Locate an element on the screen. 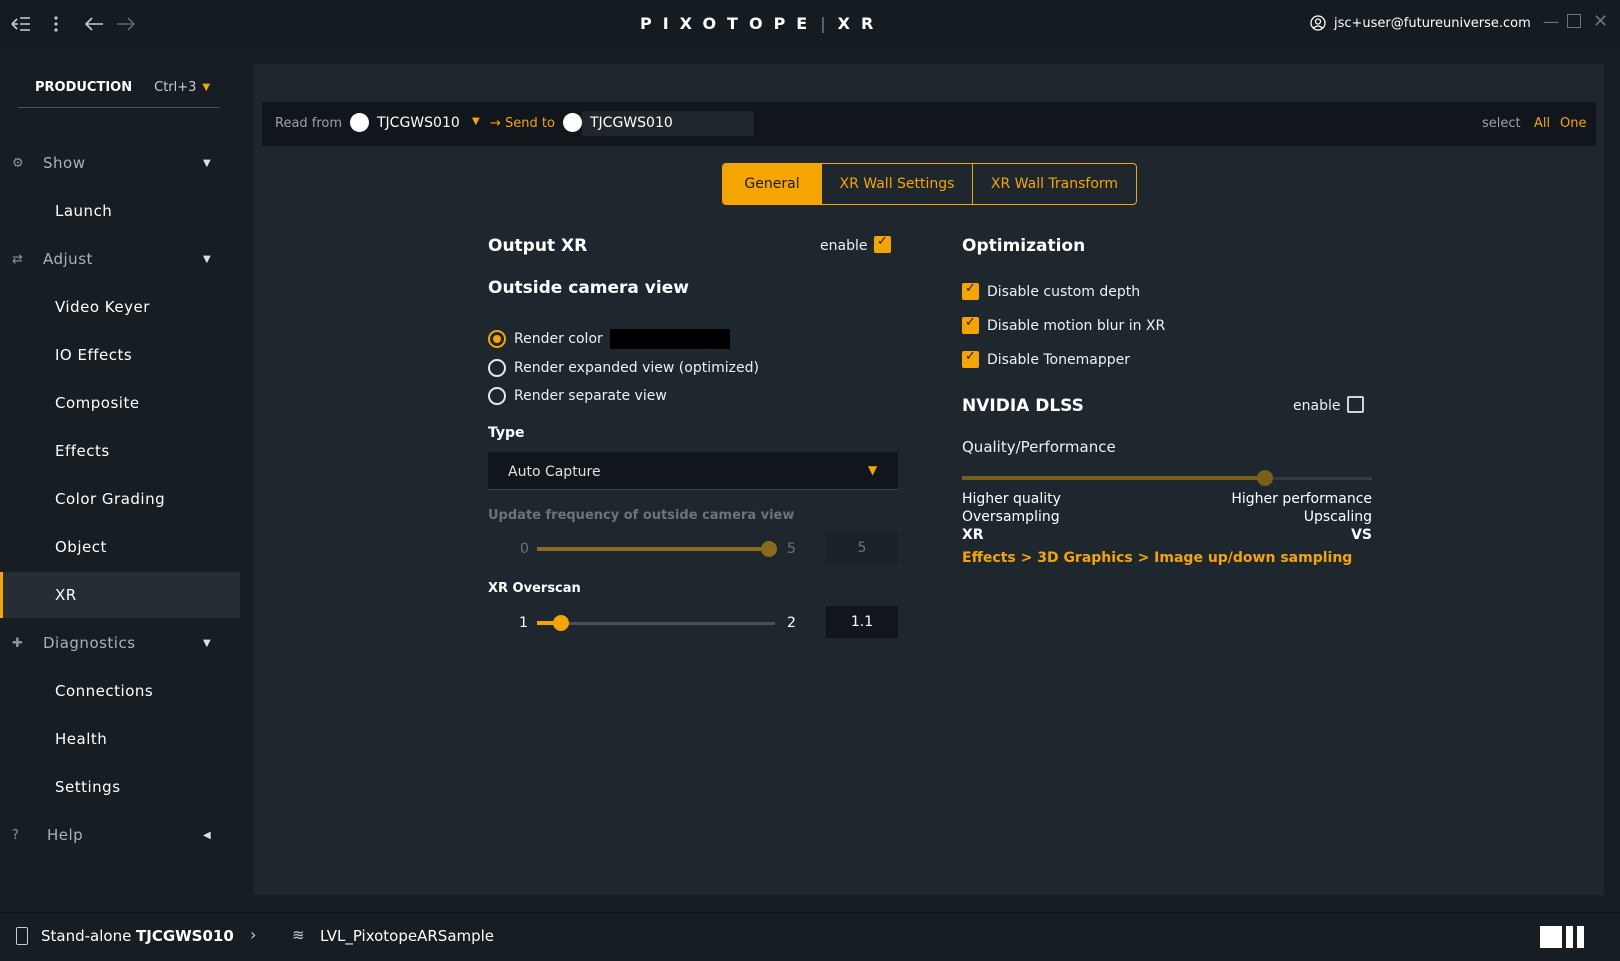  sidebar-section-diagnostics: ✚ Diagnostics ▼ is located at coordinates (120, 643).